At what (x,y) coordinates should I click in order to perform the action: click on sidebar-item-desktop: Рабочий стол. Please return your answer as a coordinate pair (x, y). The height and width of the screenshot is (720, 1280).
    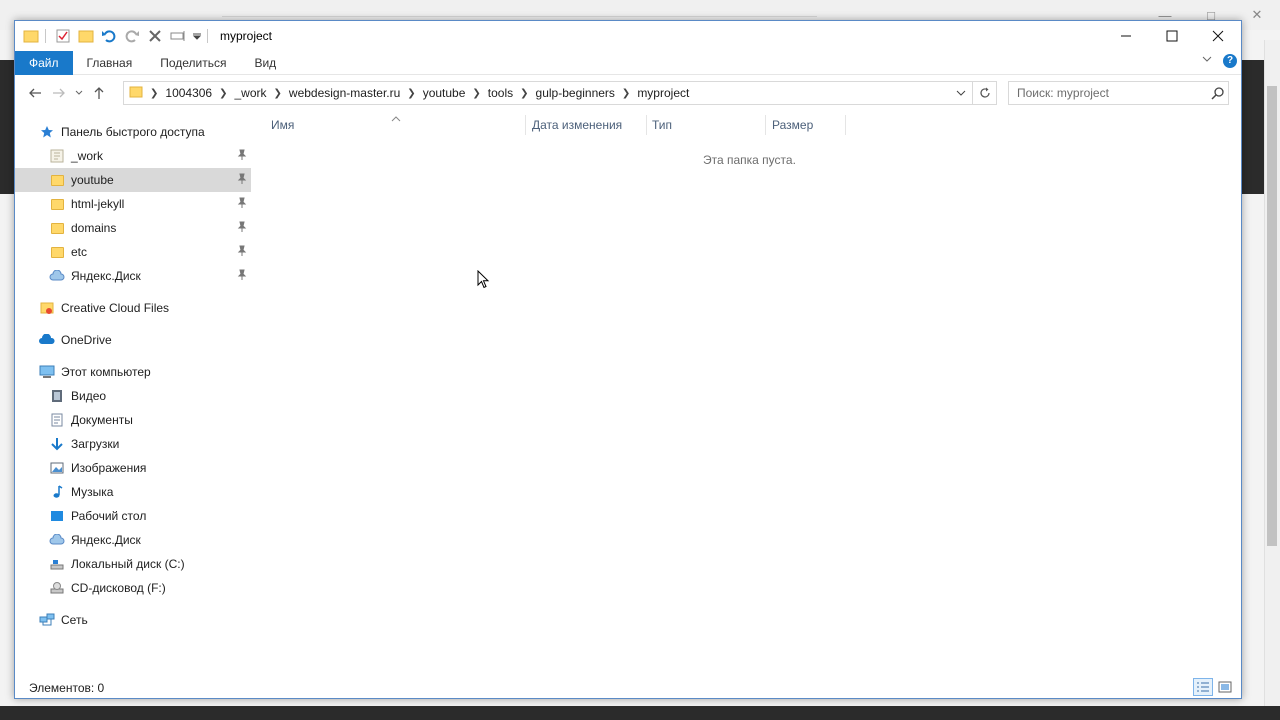
    Looking at the image, I should click on (133, 516).